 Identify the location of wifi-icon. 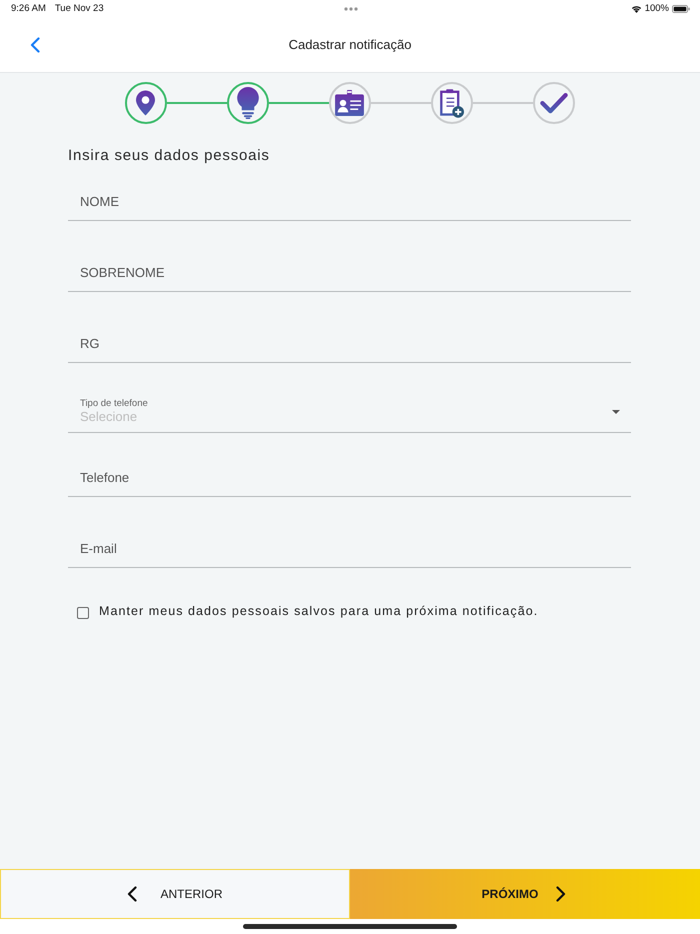
(636, 8).